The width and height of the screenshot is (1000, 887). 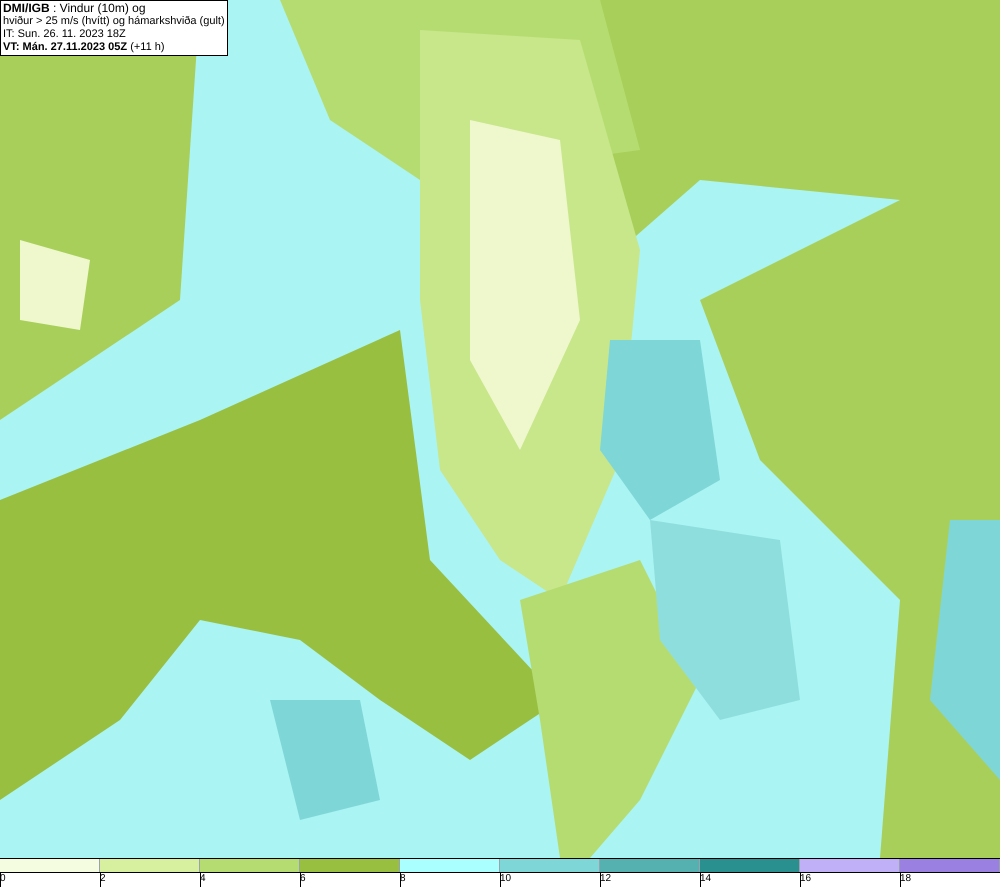 What do you see at coordinates (806, 879) in the screenshot?
I see `legend-label: 16` at bounding box center [806, 879].